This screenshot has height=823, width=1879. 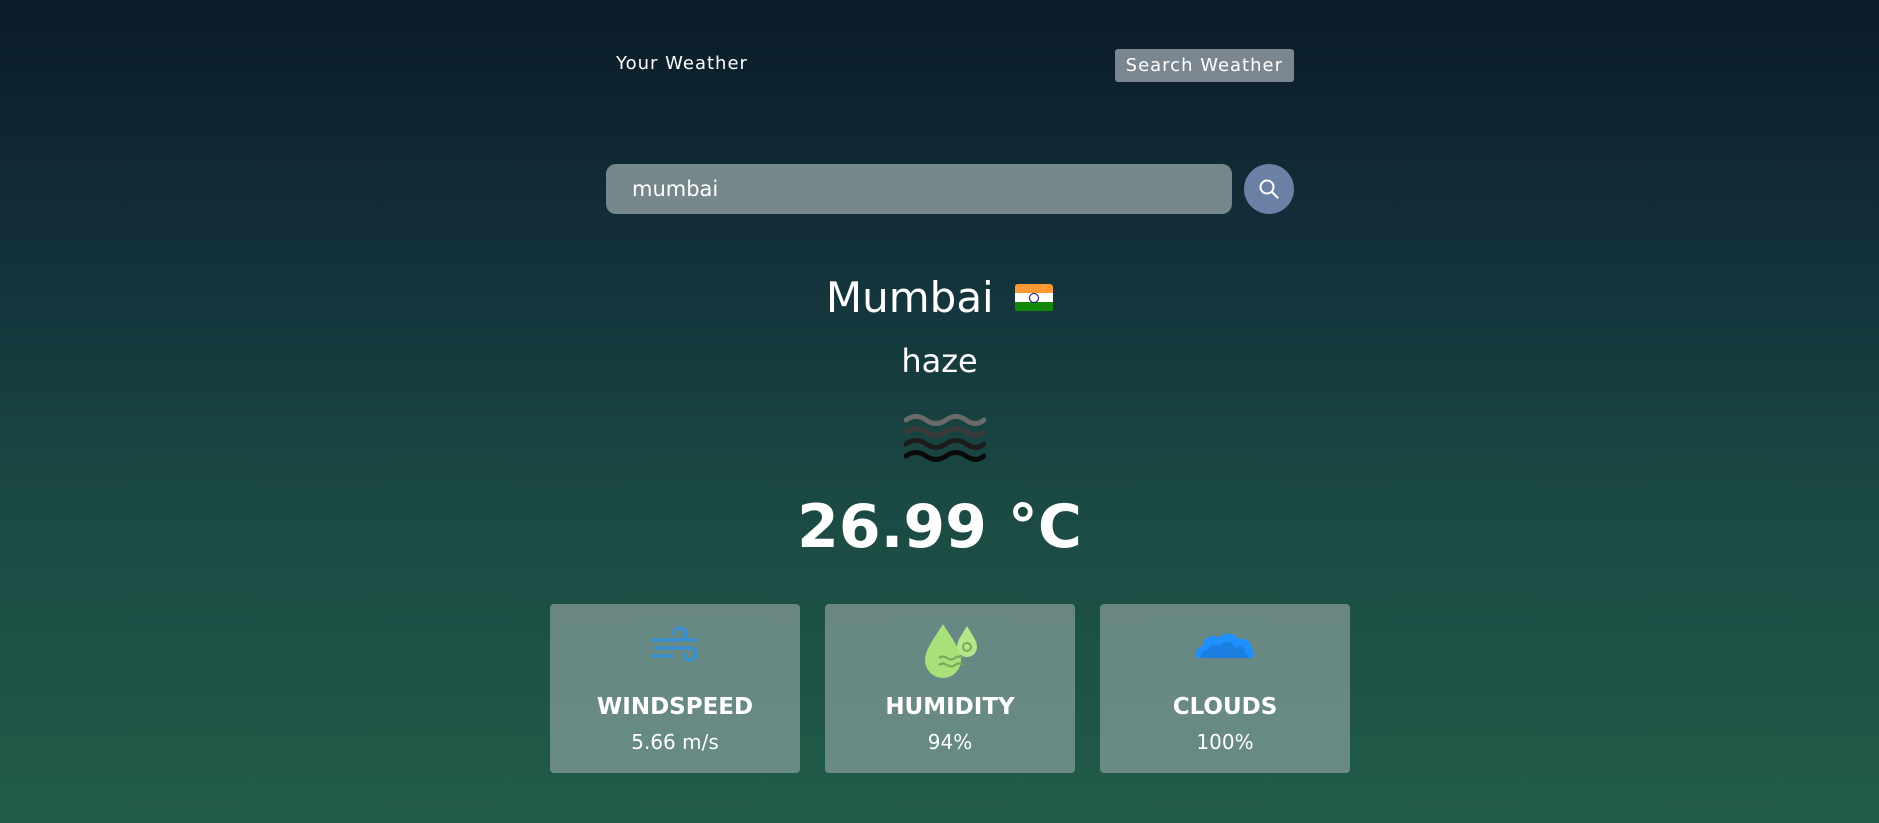 I want to click on clouds-card: CLOUDS 100%, so click(x=1225, y=688).